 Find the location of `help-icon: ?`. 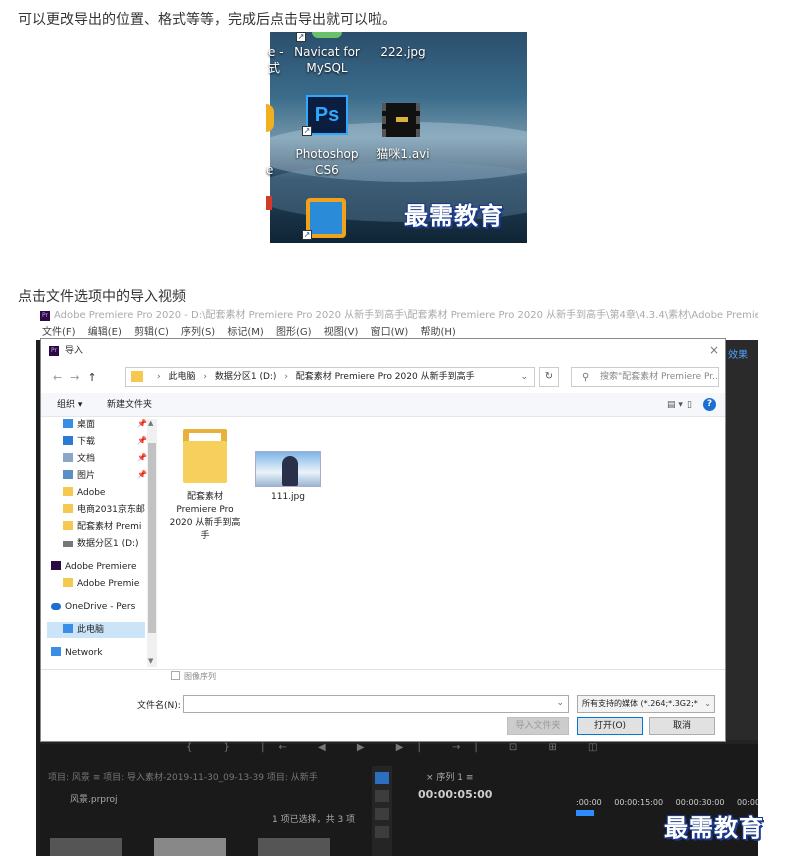

help-icon: ? is located at coordinates (709, 404).